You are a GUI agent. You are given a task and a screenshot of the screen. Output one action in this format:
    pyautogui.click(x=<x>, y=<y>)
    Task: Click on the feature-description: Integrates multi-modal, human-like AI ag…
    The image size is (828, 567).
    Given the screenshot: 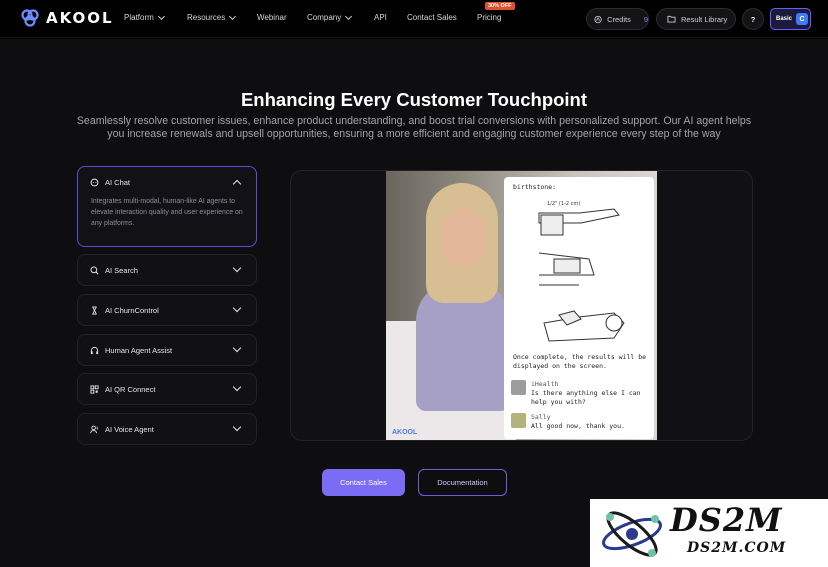 What is the action you would take?
    pyautogui.click(x=167, y=212)
    